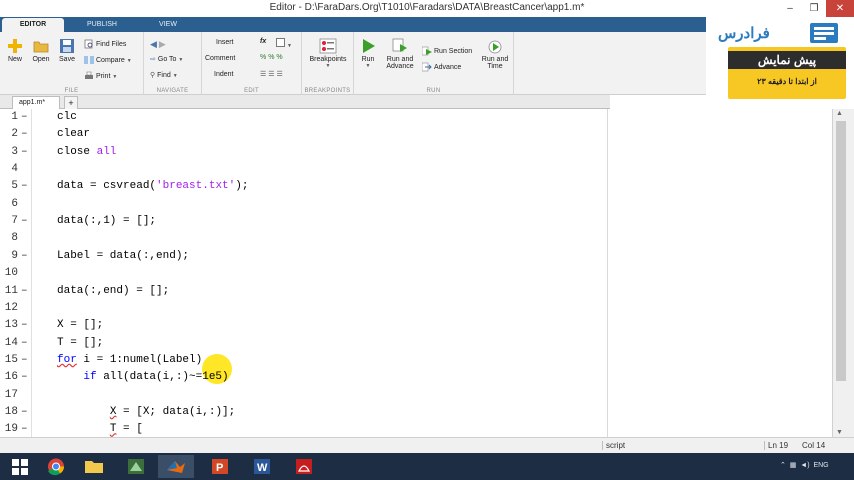 The image size is (854, 480). I want to click on code-line: 9– Label = data(:,end);, so click(416, 256).